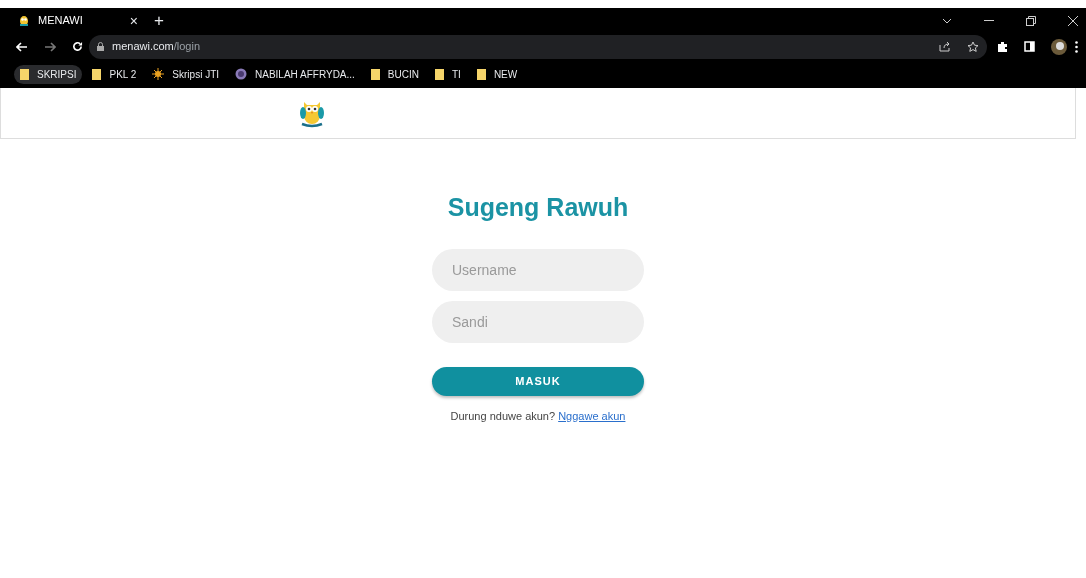 This screenshot has width=1086, height=578. What do you see at coordinates (538, 321) in the screenshot?
I see `input-field: Sandi` at bounding box center [538, 321].